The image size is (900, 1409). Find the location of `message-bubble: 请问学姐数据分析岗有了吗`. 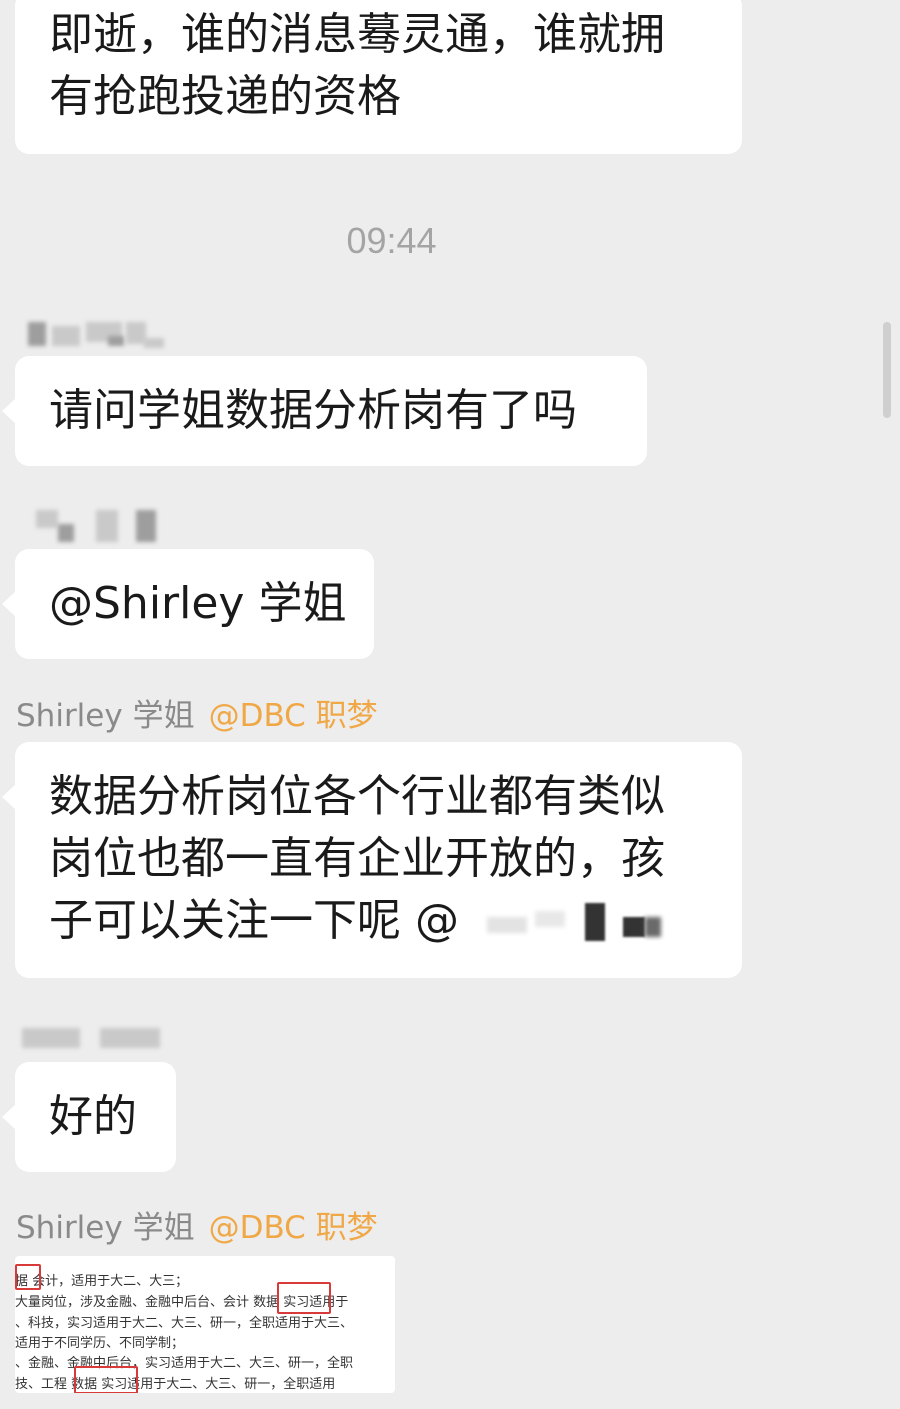

message-bubble: 请问学姐数据分析岗有了吗 is located at coordinates (324, 411).